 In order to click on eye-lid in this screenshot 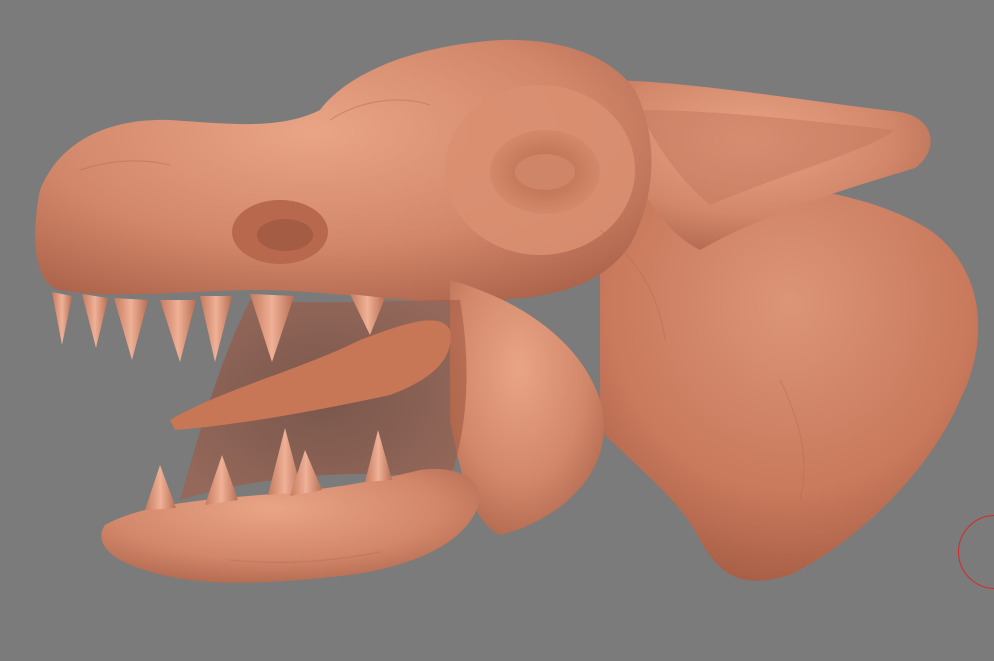, I will do `click(545, 172)`.